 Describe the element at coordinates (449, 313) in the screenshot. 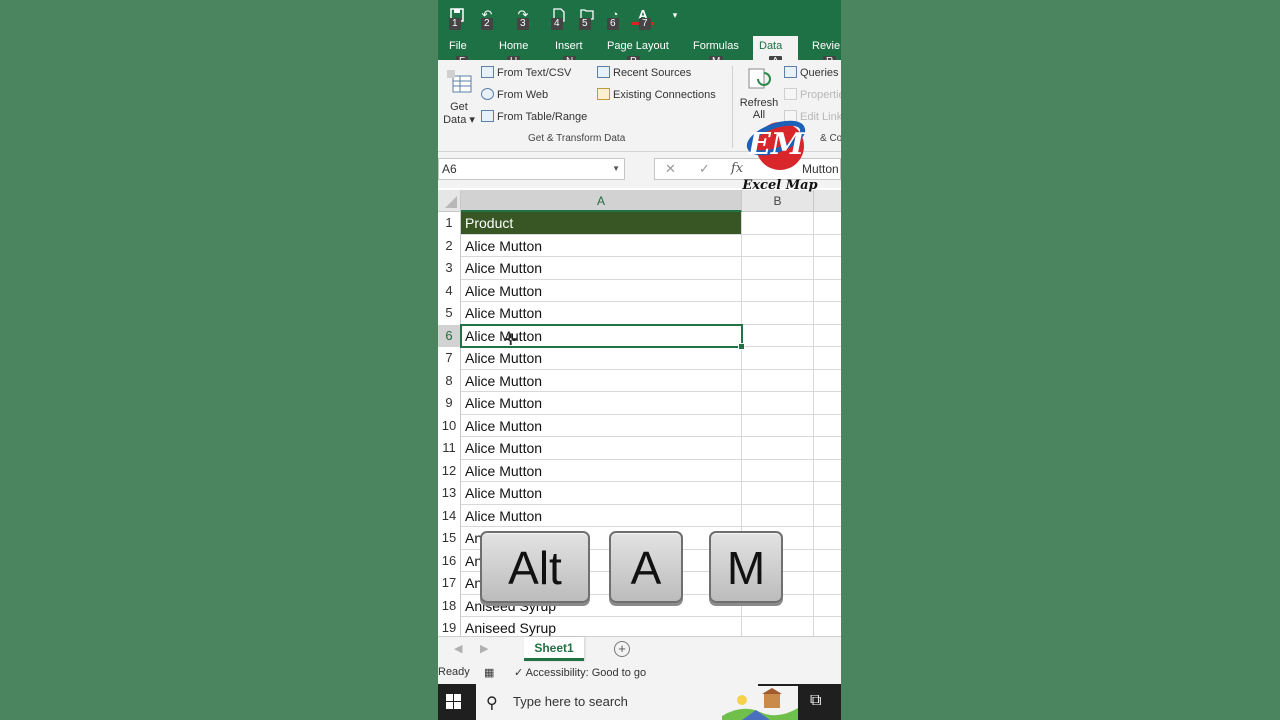

I see `row-header: 5` at that location.